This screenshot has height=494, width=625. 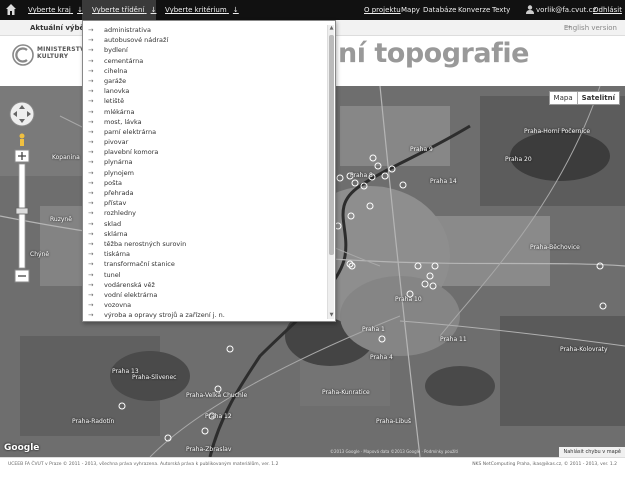 I want to click on dropdown-option: → parní elektrárna, so click(x=205, y=132).